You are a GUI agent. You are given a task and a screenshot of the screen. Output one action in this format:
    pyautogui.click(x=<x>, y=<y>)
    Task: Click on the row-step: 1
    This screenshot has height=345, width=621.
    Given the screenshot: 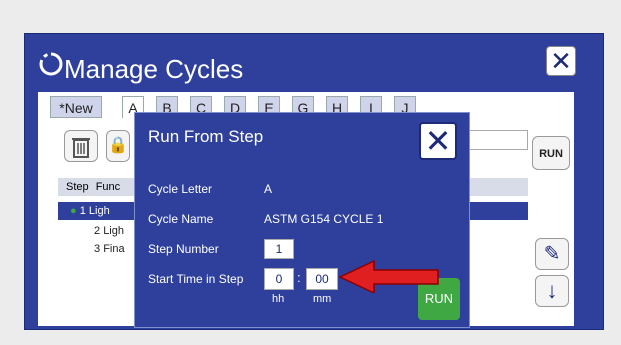 What is the action you would take?
    pyautogui.click(x=82, y=211)
    